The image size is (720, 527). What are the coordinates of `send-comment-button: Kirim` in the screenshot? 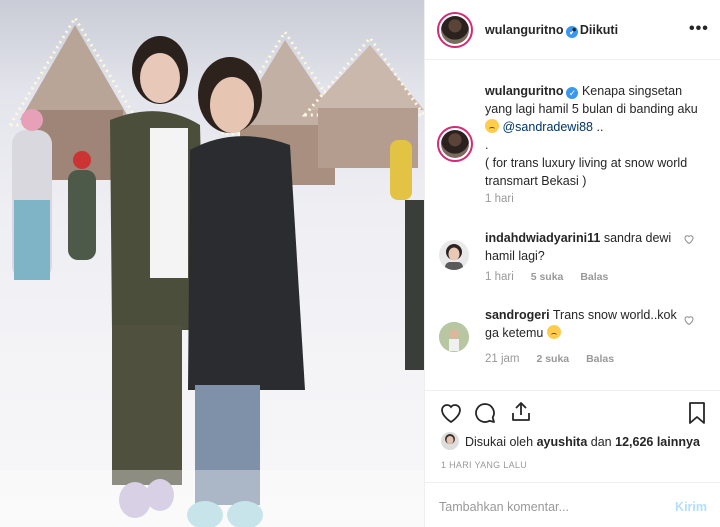 It's located at (691, 507).